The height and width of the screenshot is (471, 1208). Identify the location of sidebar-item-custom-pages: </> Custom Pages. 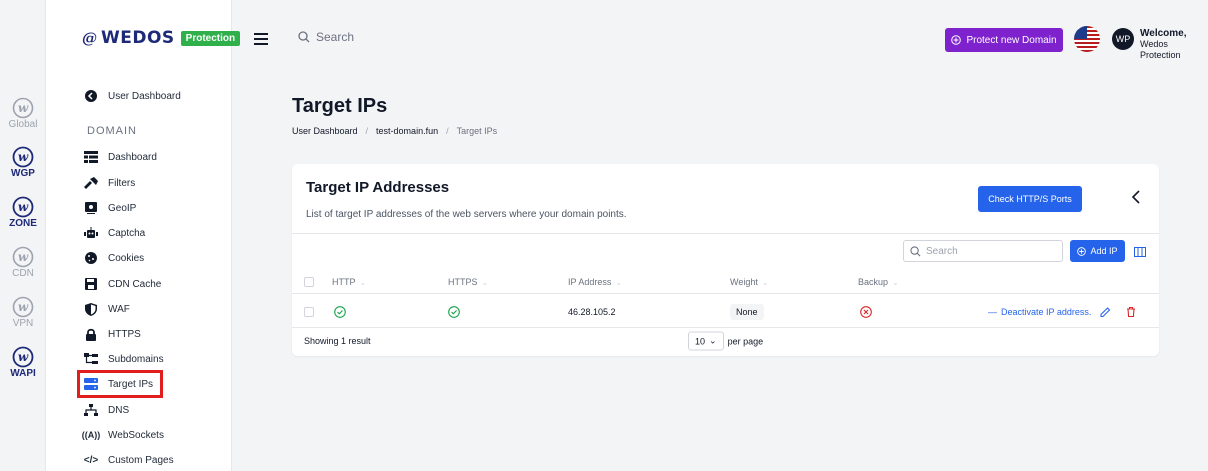
(129, 460).